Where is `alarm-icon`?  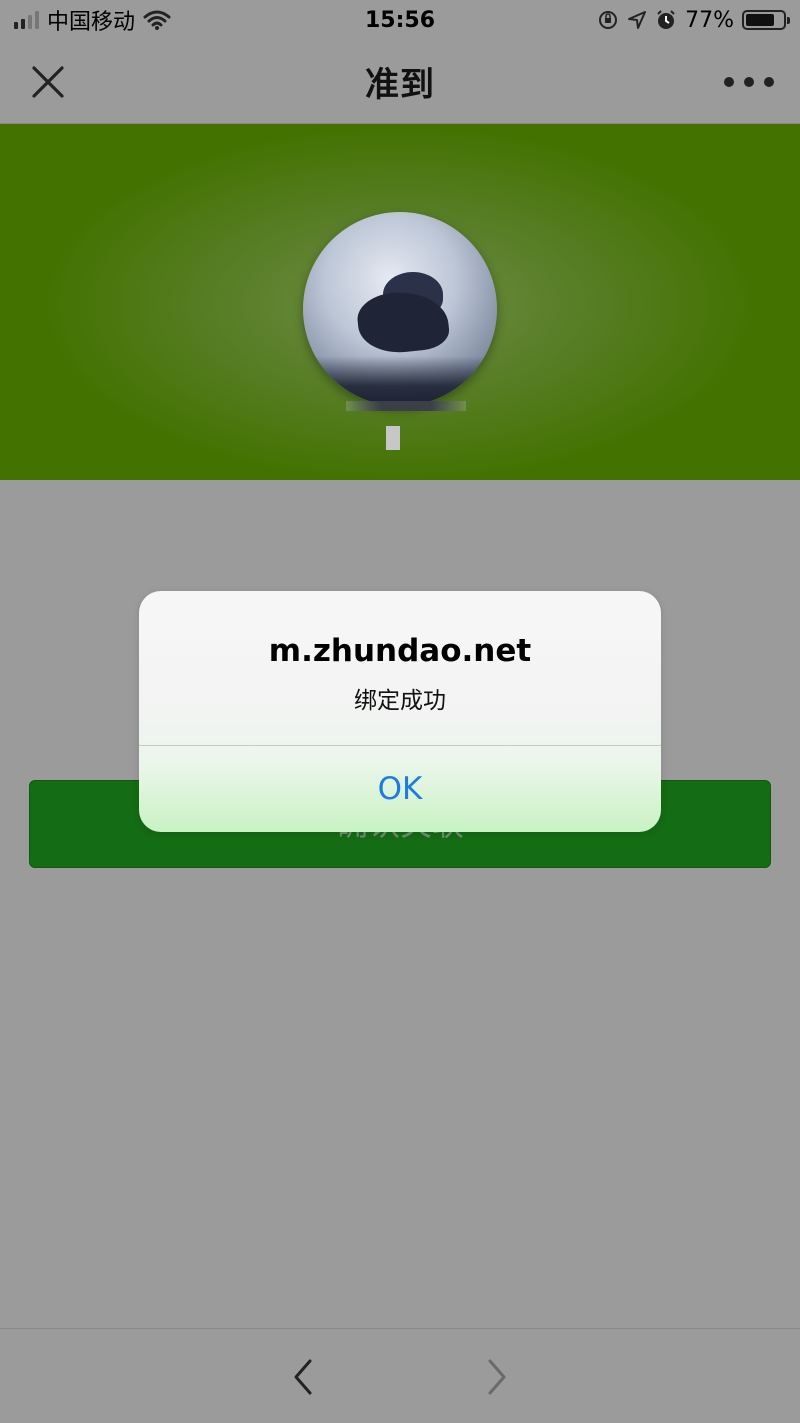
alarm-icon is located at coordinates (666, 19).